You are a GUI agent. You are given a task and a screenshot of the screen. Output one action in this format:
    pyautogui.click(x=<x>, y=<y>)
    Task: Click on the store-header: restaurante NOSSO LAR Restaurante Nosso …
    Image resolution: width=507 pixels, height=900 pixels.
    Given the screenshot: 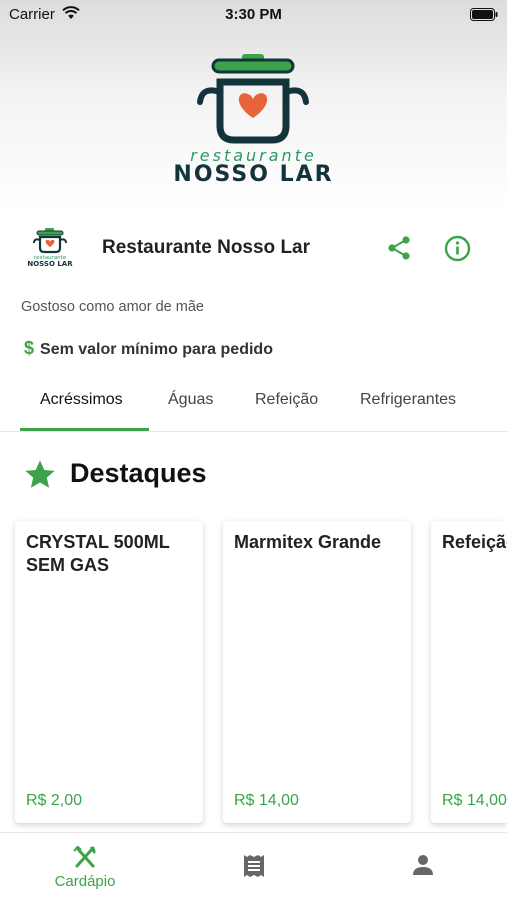 What is the action you would take?
    pyautogui.click(x=253, y=248)
    